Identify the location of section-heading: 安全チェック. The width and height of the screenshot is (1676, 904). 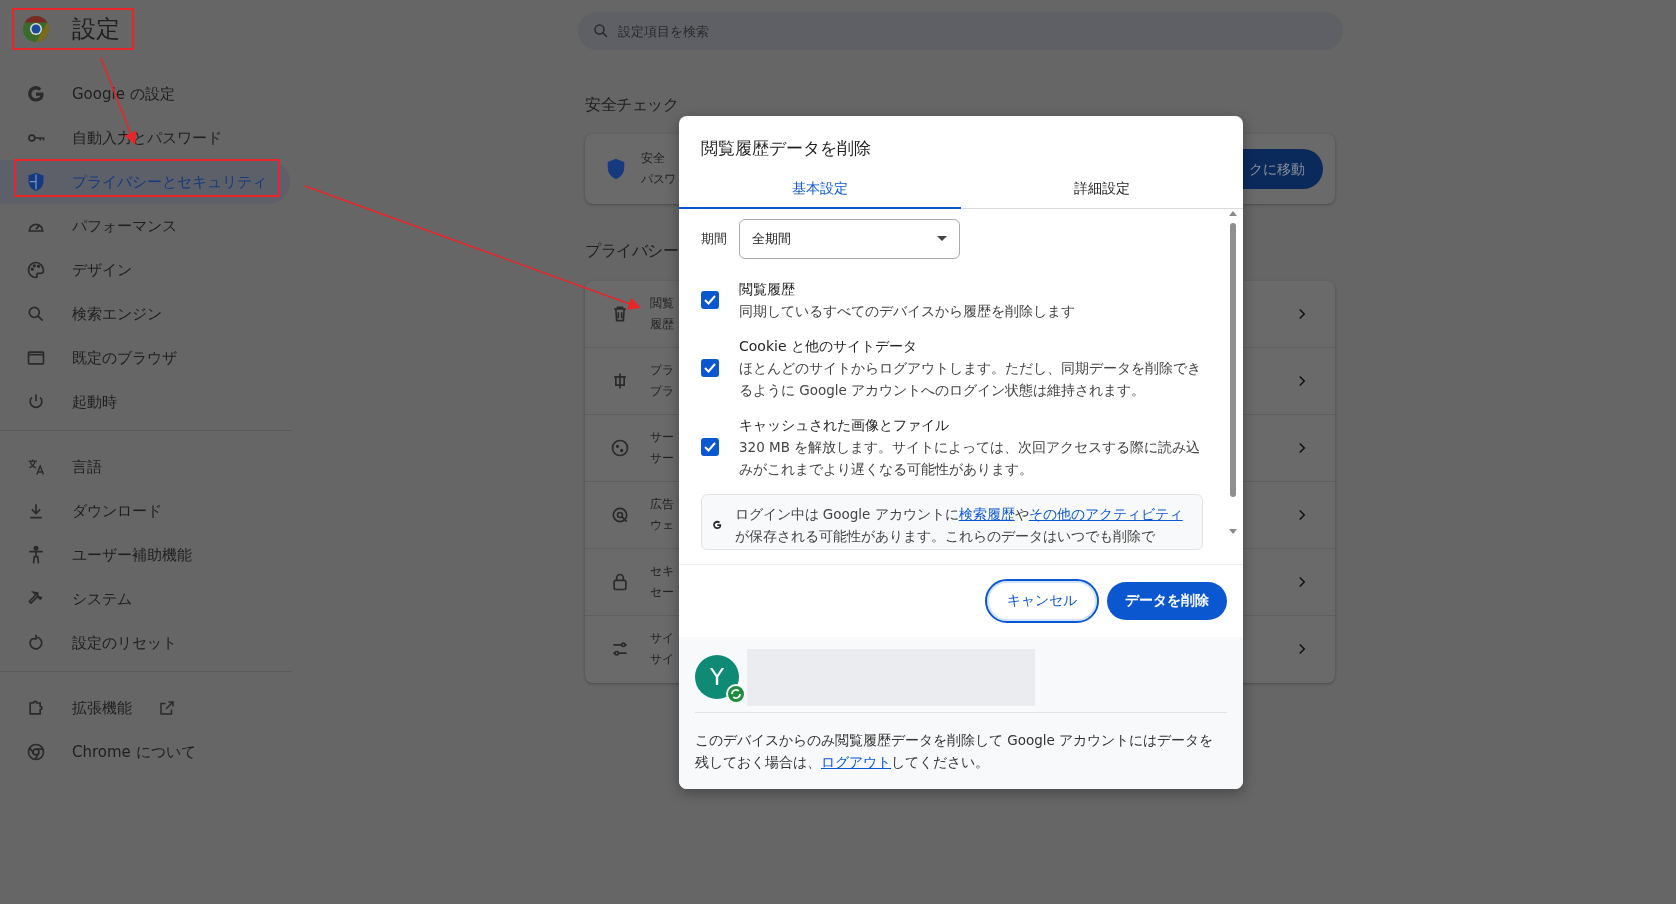
(631, 105).